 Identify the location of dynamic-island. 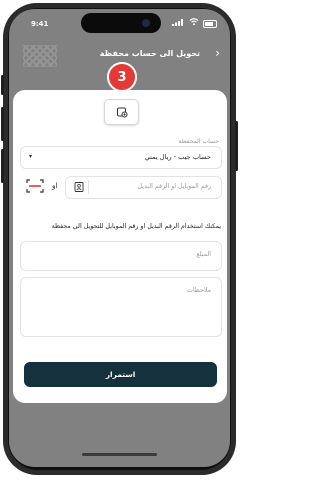
(121, 23).